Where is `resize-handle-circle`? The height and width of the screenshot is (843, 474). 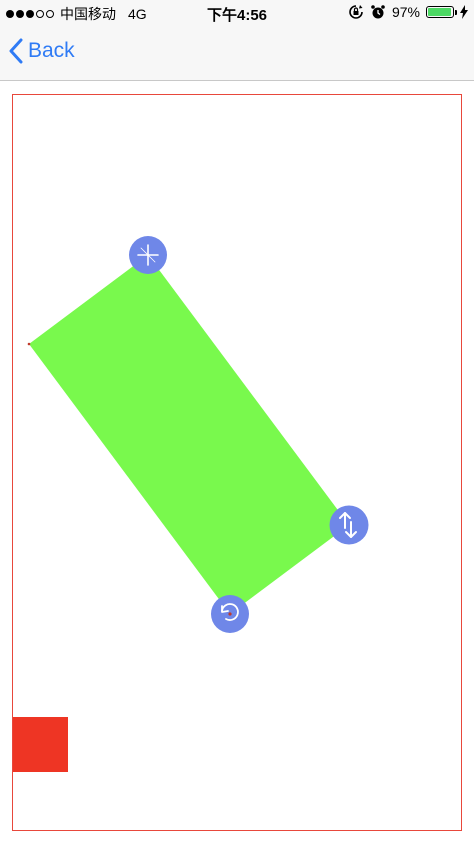 resize-handle-circle is located at coordinates (349, 525).